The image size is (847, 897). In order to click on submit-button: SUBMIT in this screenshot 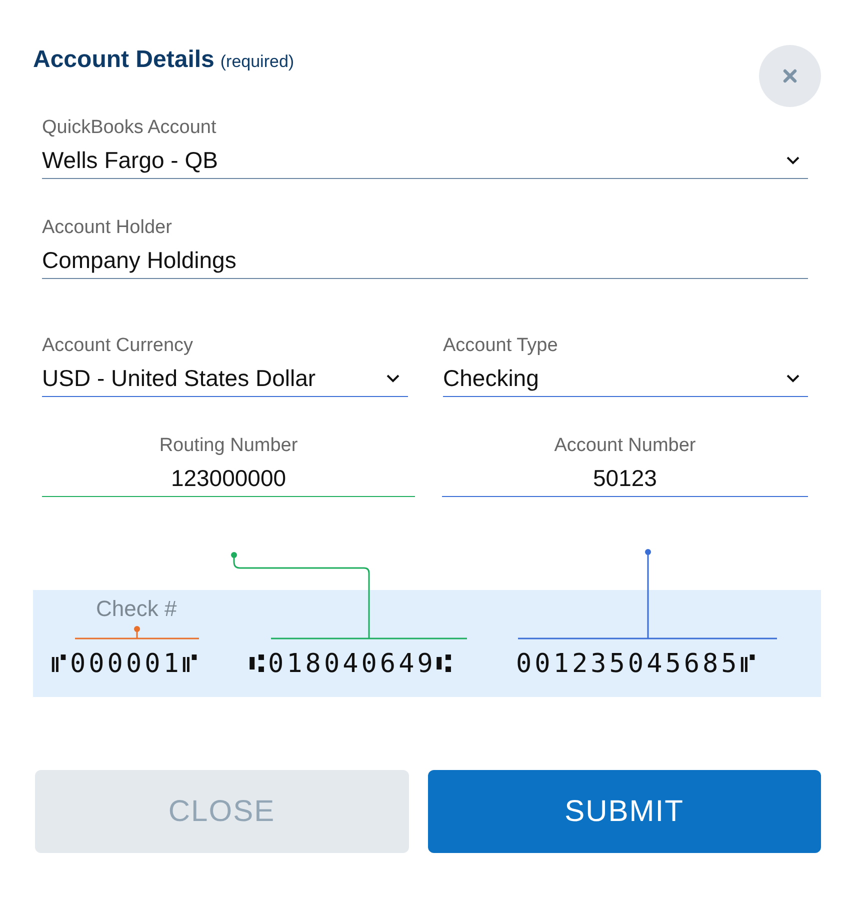, I will do `click(624, 811)`.